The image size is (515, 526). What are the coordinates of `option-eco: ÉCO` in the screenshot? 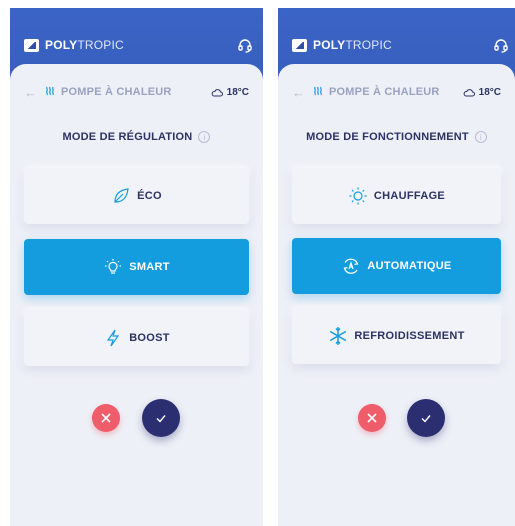 It's located at (136, 196).